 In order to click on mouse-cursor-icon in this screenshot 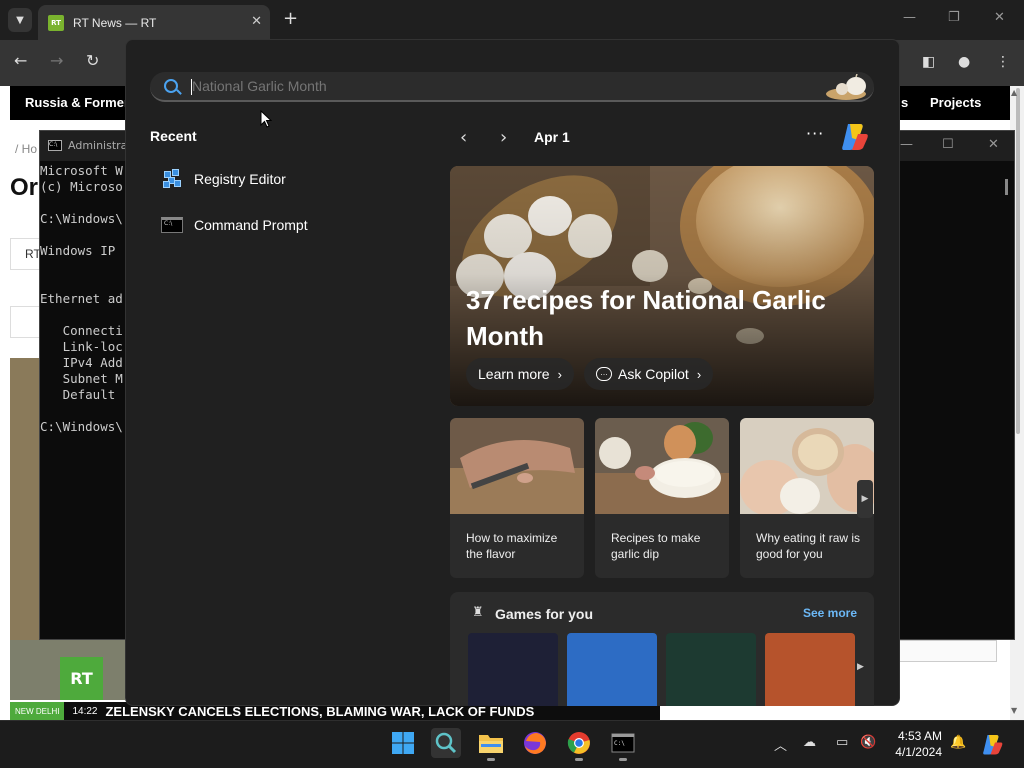, I will do `click(266, 119)`.